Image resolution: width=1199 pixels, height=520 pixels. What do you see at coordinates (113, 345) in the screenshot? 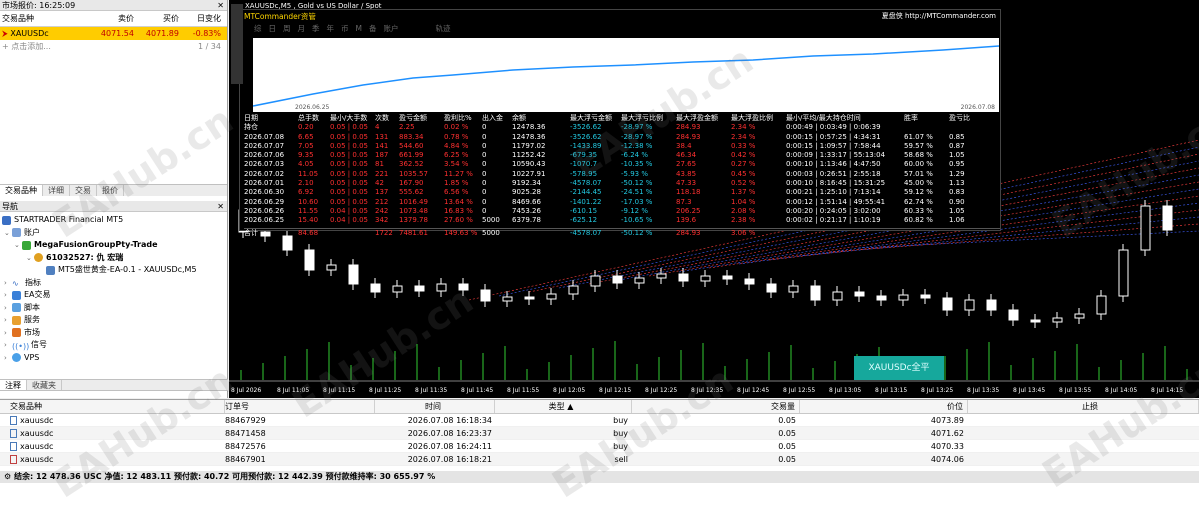
I see `nav-signals: › ((•)) 信号` at bounding box center [113, 345].